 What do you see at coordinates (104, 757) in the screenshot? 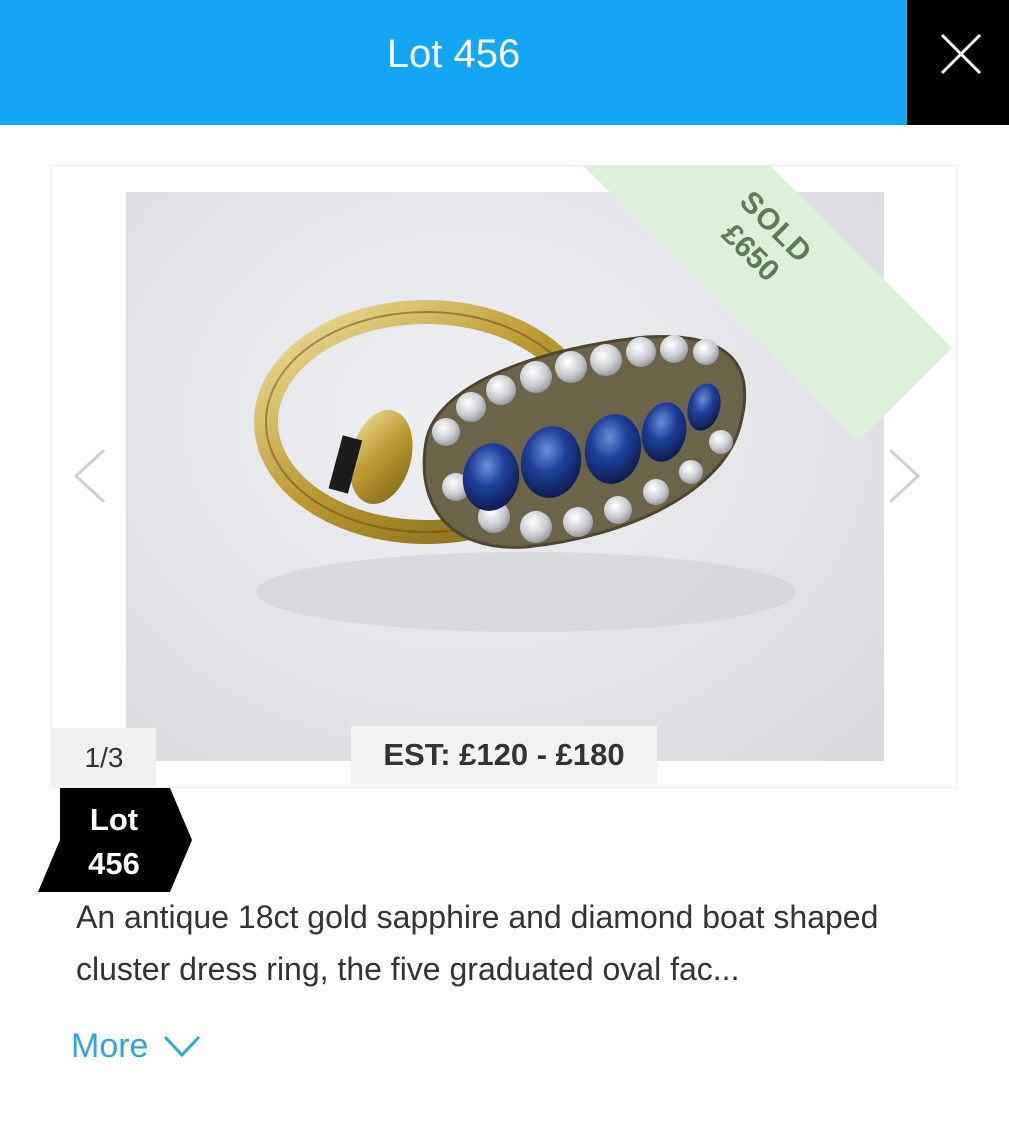
I see `image-counter: 1/3` at bounding box center [104, 757].